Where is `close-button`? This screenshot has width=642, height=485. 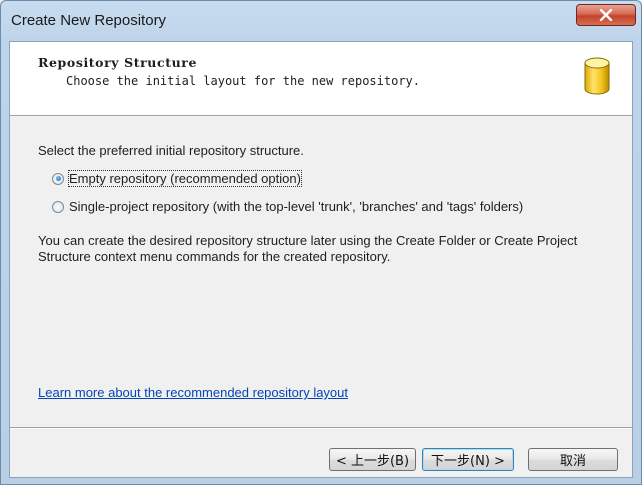 close-button is located at coordinates (606, 15).